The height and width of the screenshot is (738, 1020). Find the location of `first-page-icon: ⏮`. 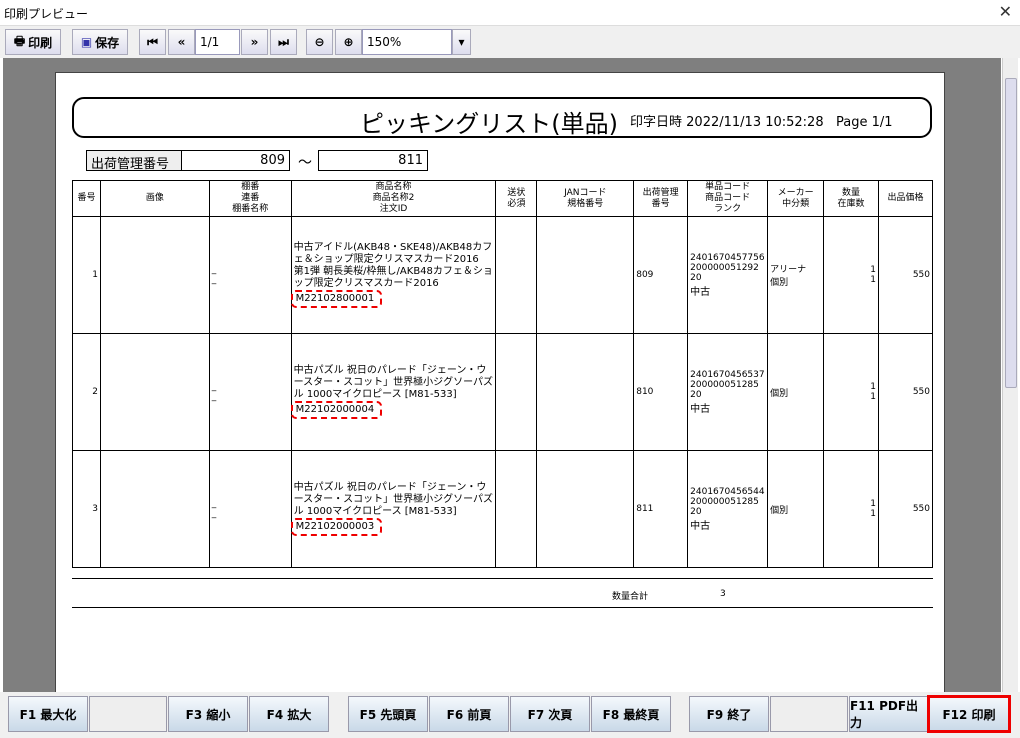

first-page-icon: ⏮ is located at coordinates (152, 41).